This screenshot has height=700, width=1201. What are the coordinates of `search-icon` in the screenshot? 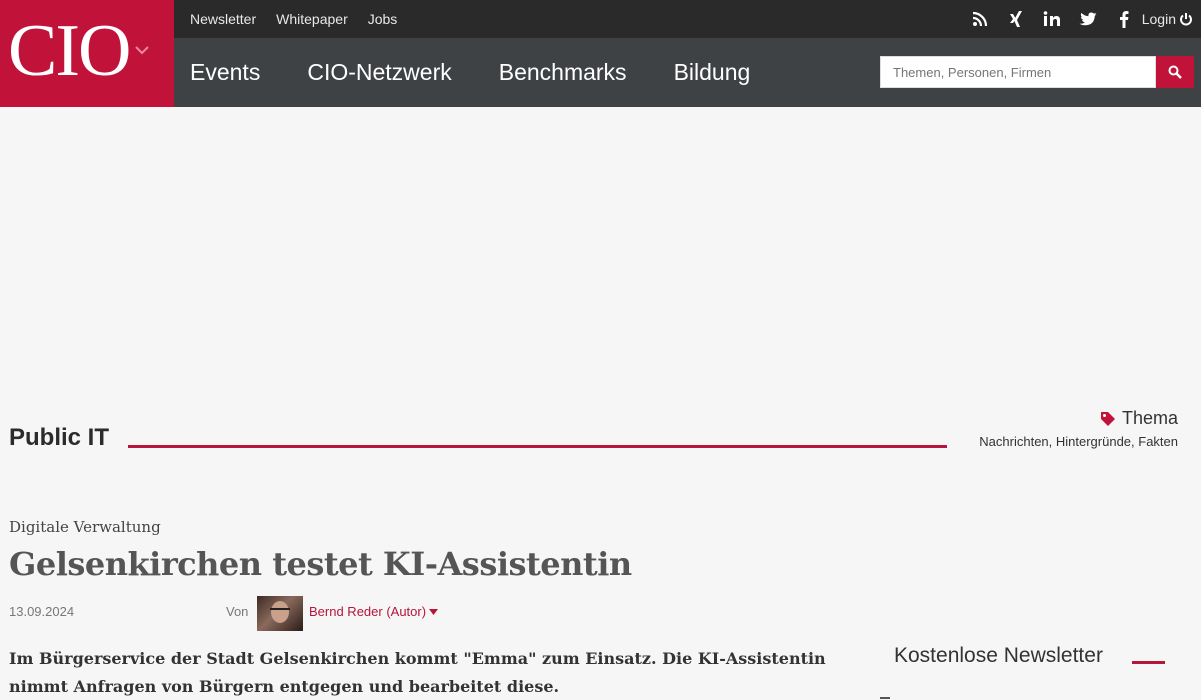 It's located at (1175, 72).